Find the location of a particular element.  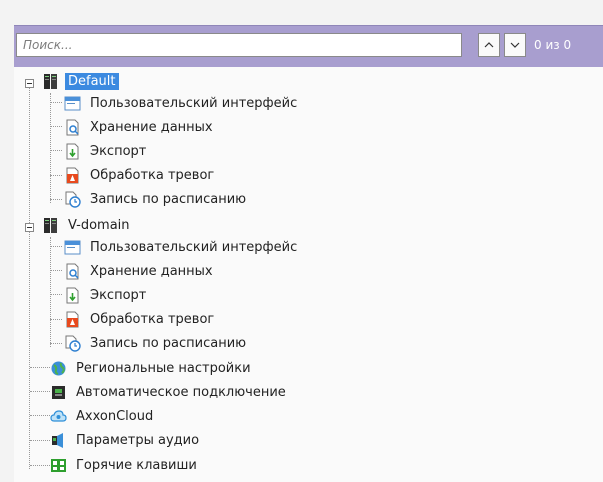

chevron-down-icon is located at coordinates (515, 45).